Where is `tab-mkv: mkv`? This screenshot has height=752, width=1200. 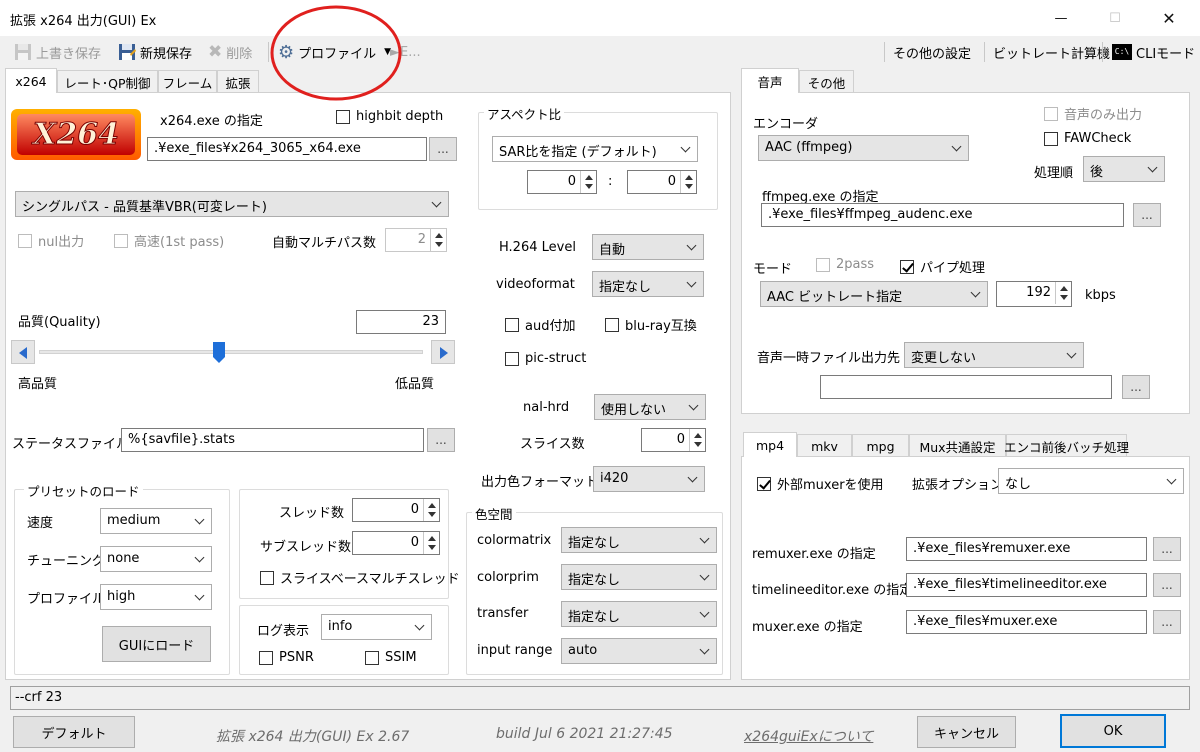
tab-mkv: mkv is located at coordinates (824, 445).